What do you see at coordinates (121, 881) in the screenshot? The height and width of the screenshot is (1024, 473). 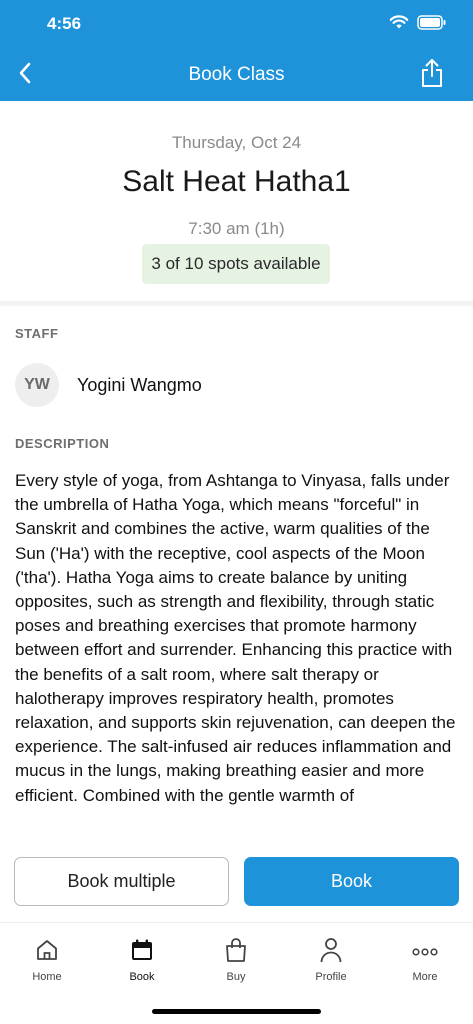 I see `book-multiple-button: Book multiple` at bounding box center [121, 881].